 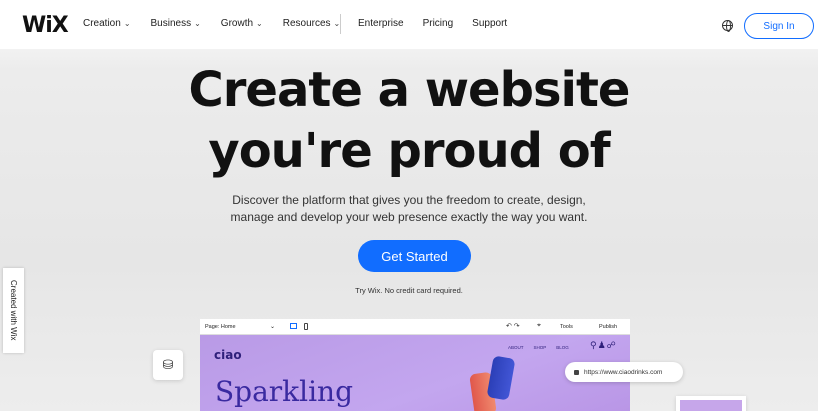 I want to click on preview-card-image, so click(x=711, y=405).